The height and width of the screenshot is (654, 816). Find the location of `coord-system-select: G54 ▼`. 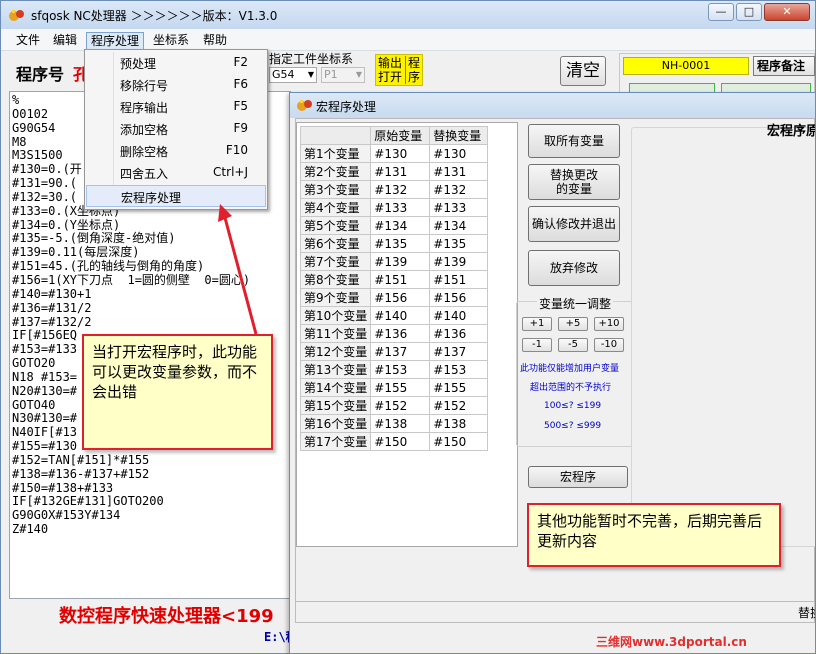

coord-system-select: G54 ▼ is located at coordinates (293, 75).